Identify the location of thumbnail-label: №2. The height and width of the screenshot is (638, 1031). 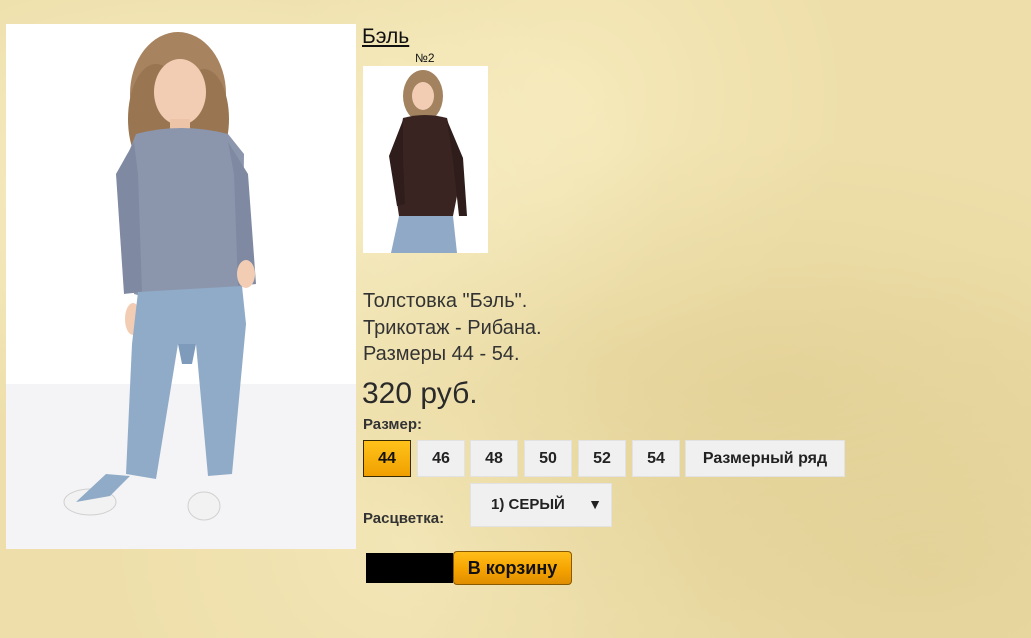
(425, 58).